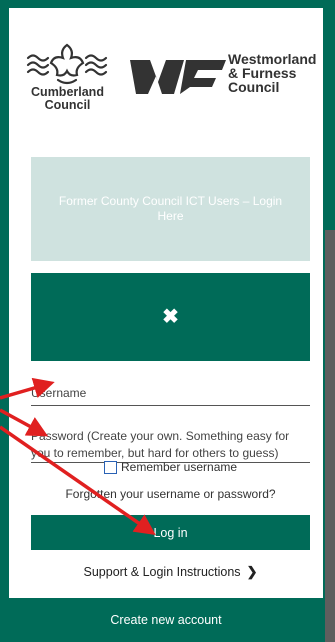 This screenshot has width=335, height=642. What do you see at coordinates (252, 571) in the screenshot?
I see `chevron-right-icon: ❯` at bounding box center [252, 571].